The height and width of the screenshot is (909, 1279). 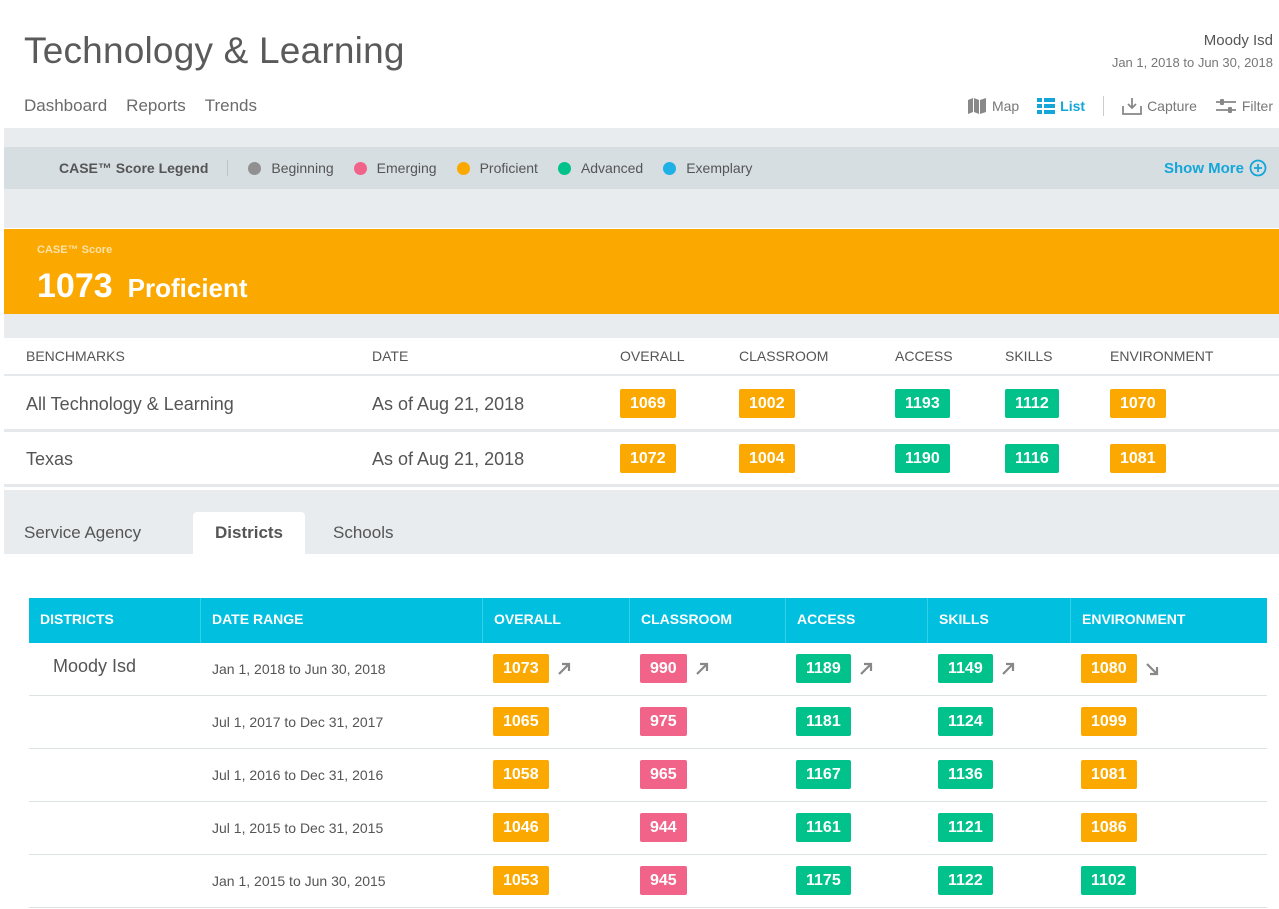 I want to click on benchmark-name: All Technology & Learning, so click(x=130, y=404).